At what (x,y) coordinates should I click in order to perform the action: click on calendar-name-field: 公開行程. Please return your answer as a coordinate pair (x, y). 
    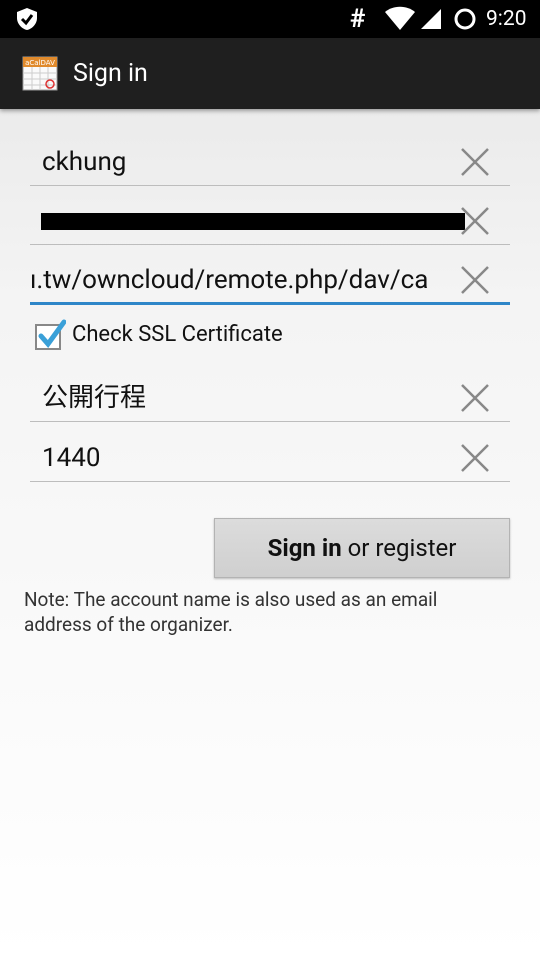
    Looking at the image, I should click on (270, 399).